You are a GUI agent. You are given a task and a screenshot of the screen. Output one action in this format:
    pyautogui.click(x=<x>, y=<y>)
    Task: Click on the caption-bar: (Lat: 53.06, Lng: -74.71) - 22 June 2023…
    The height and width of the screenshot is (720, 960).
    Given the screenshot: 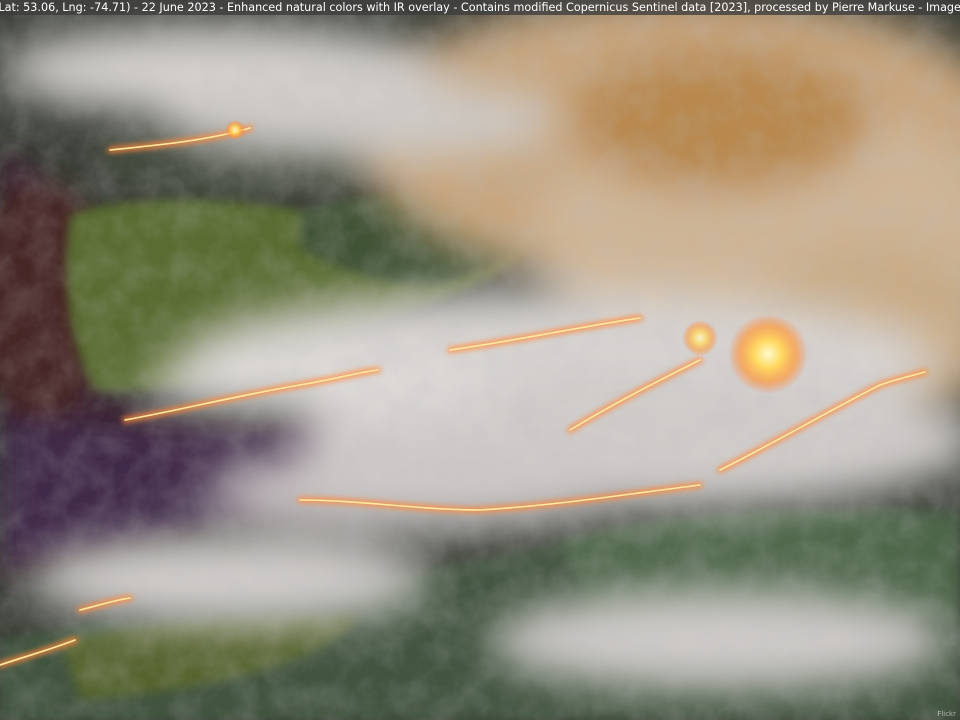 What is the action you would take?
    pyautogui.click(x=480, y=7)
    